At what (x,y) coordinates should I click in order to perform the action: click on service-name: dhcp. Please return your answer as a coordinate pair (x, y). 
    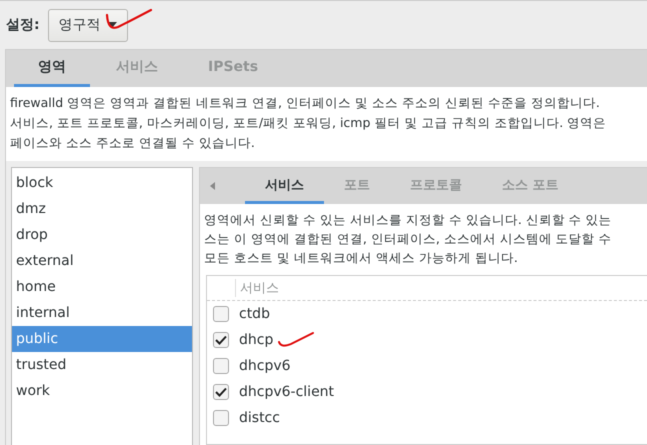
    Looking at the image, I should click on (256, 340).